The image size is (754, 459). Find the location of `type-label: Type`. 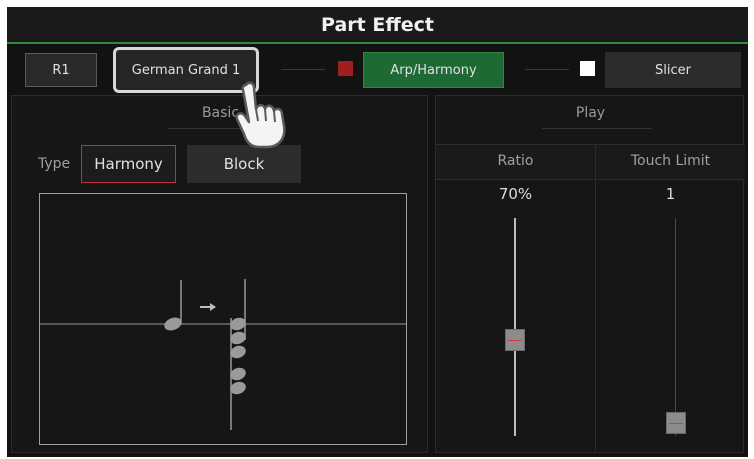

type-label: Type is located at coordinates (54, 164).